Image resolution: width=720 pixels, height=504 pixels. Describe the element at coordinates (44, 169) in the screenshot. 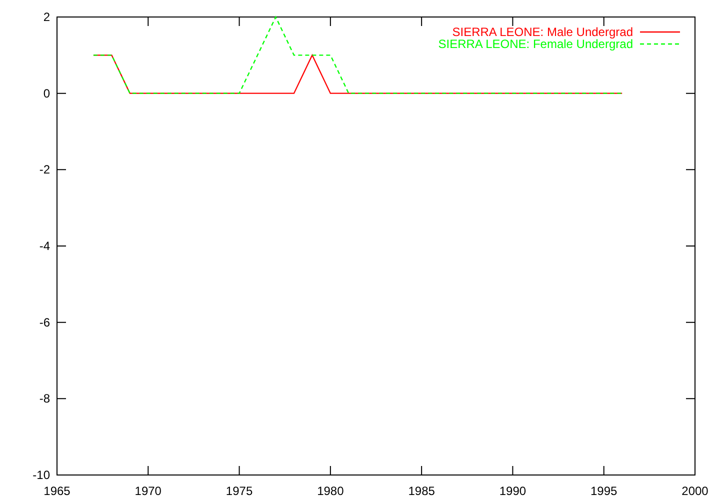

I see `y-tick-label: -2` at that location.